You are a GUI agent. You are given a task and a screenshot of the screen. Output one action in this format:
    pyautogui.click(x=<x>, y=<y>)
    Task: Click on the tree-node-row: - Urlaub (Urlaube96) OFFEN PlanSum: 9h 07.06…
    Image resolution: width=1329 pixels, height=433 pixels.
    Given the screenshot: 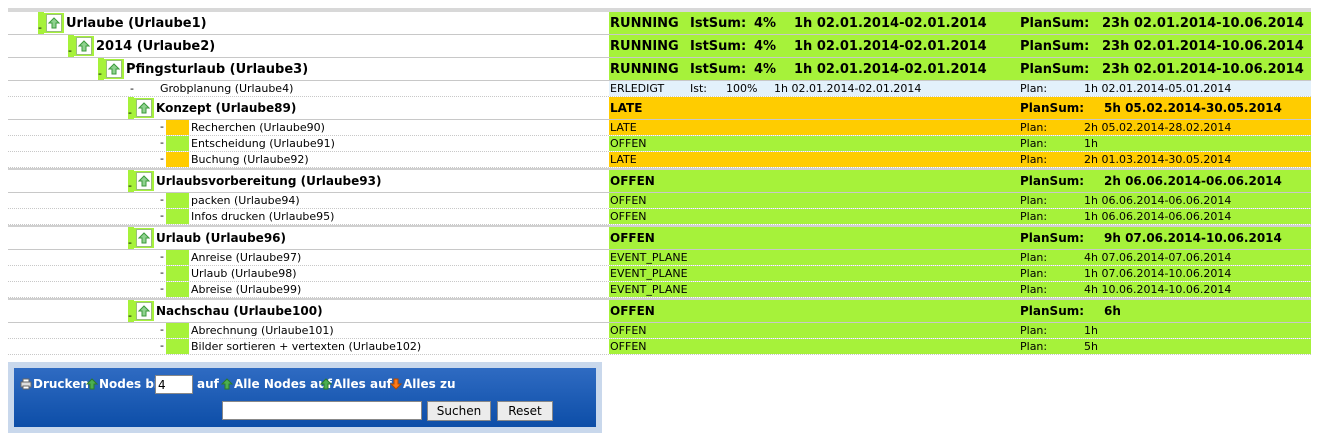 What is the action you would take?
    pyautogui.click(x=659, y=237)
    